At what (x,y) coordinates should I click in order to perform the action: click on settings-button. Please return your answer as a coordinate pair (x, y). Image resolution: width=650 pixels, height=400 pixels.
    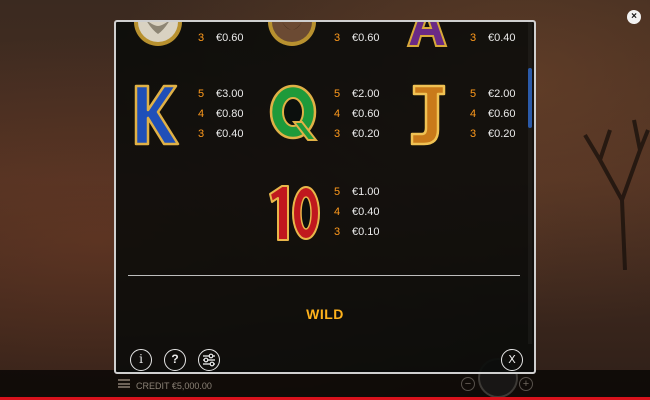
    Looking at the image, I should click on (209, 360).